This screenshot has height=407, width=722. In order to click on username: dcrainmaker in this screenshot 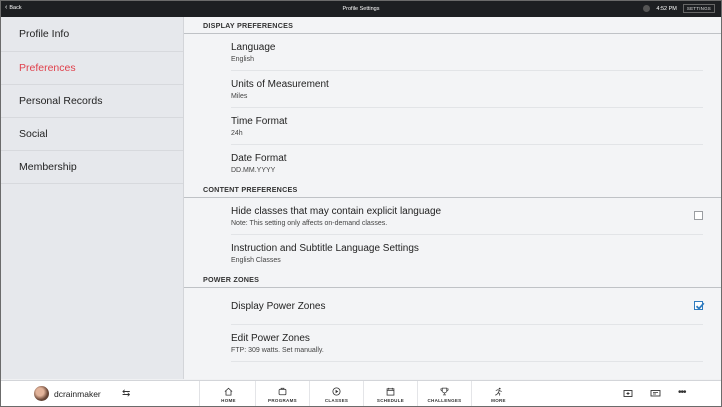, I will do `click(77, 393)`.